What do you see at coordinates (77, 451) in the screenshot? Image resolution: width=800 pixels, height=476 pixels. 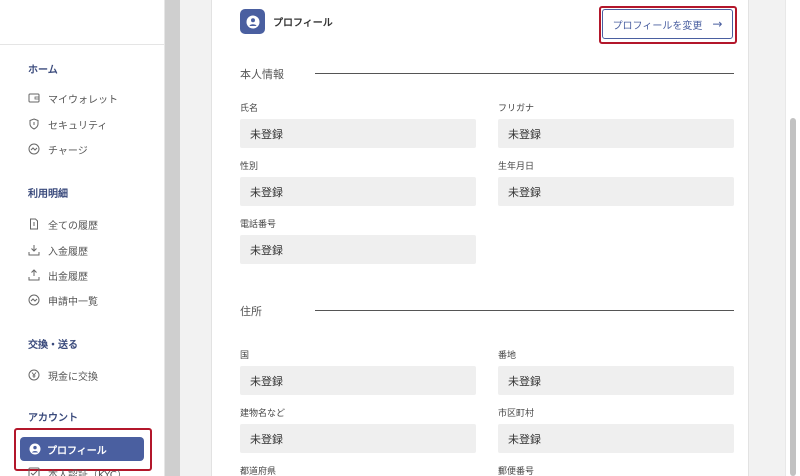 I see `sidebar-item-label: プロフィール` at bounding box center [77, 451].